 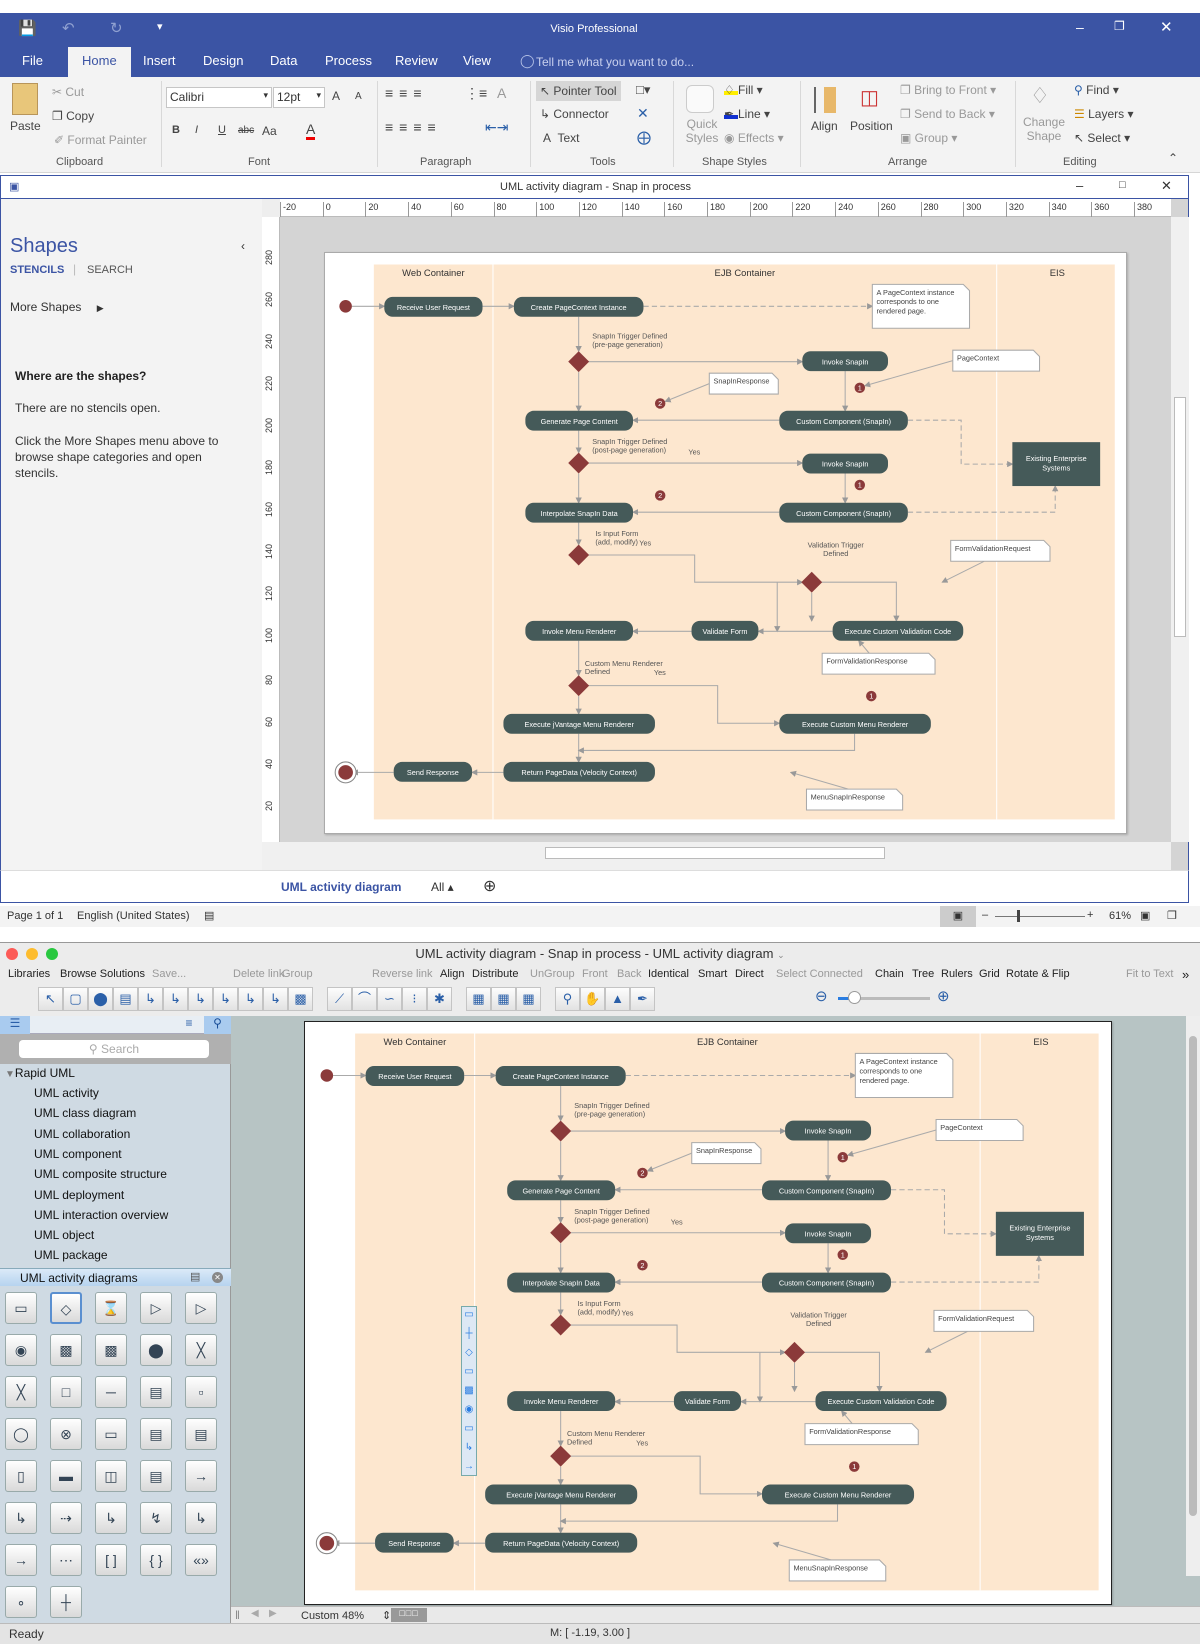 I want to click on note: PageContext, so click(x=979, y=1130).